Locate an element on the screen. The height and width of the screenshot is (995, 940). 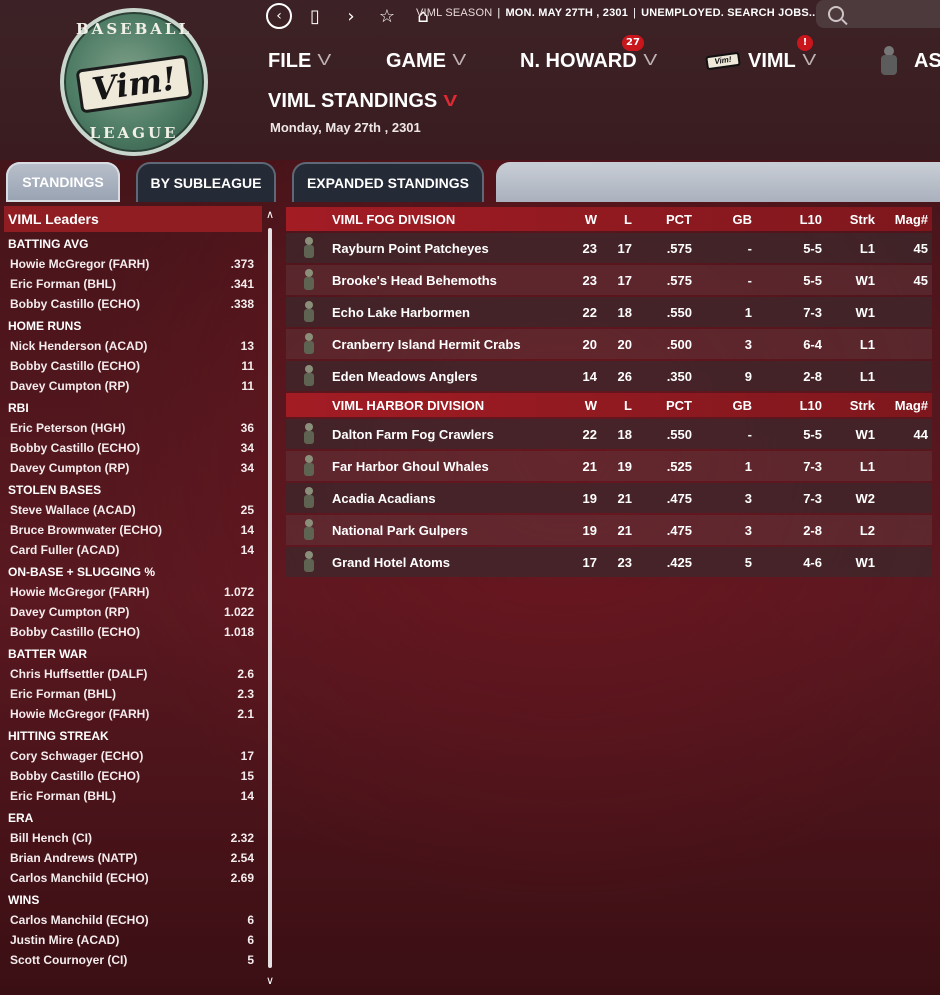
table-row: Far Harbor Ghoul Whales 21 19 .525 1 7-3 L1 is located at coordinates (609, 466).